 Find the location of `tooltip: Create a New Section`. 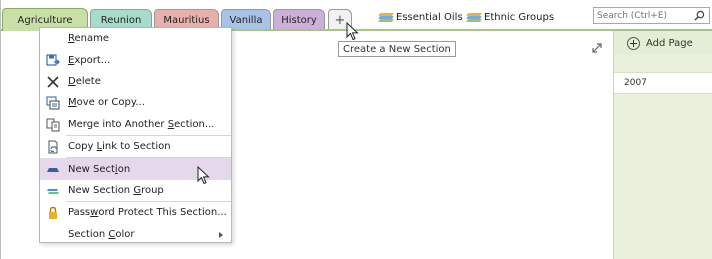

tooltip: Create a New Section is located at coordinates (397, 49).